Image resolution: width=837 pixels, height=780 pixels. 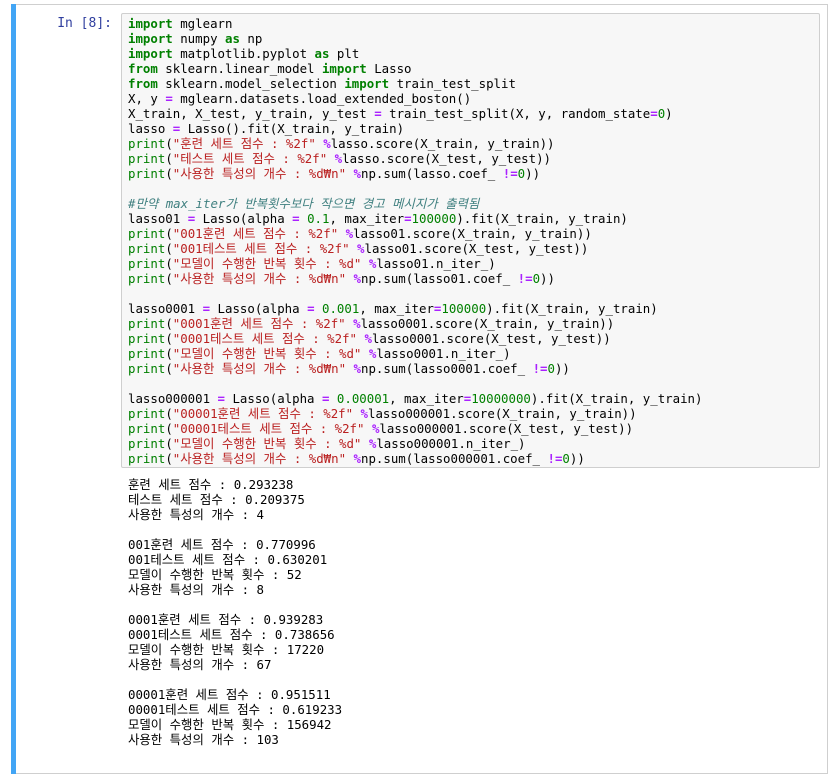 What do you see at coordinates (211, 484) in the screenshot?
I see `output-line: 훈련 세트 점수 : 0.293238` at bounding box center [211, 484].